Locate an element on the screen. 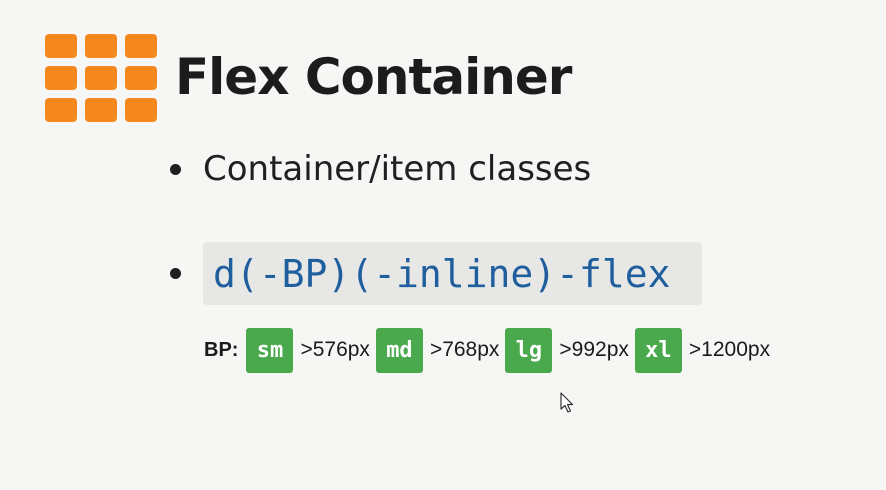 This screenshot has width=886, height=490. slide-title: Flex Container is located at coordinates (373, 77).